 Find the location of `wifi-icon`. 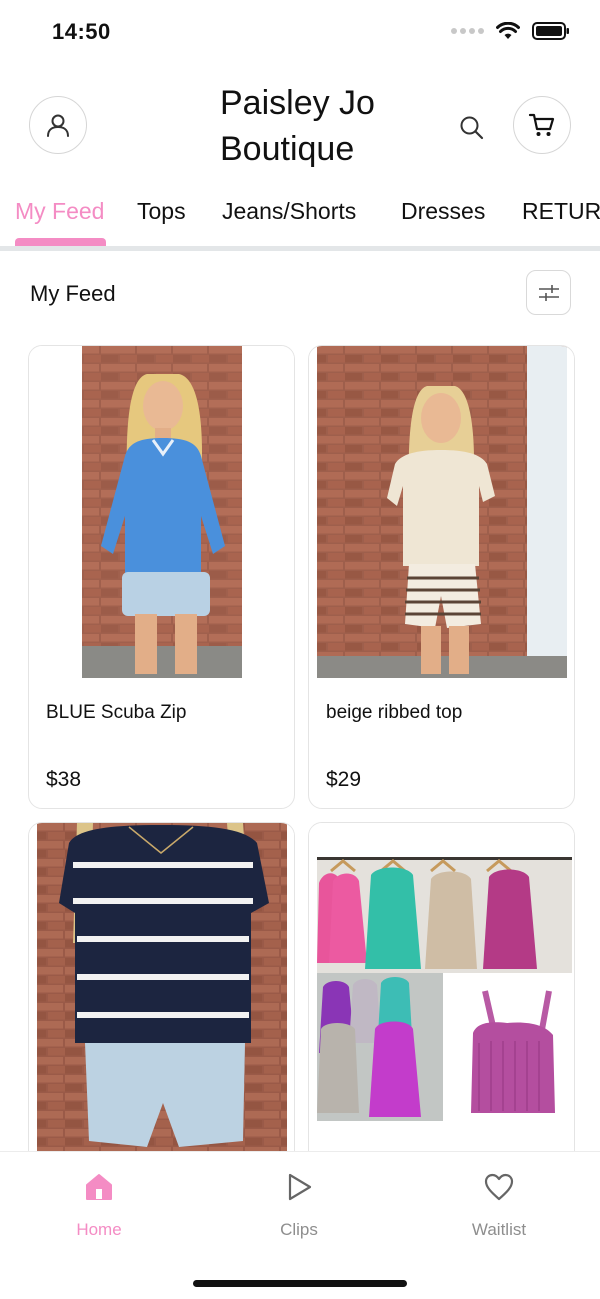

wifi-icon is located at coordinates (508, 30).